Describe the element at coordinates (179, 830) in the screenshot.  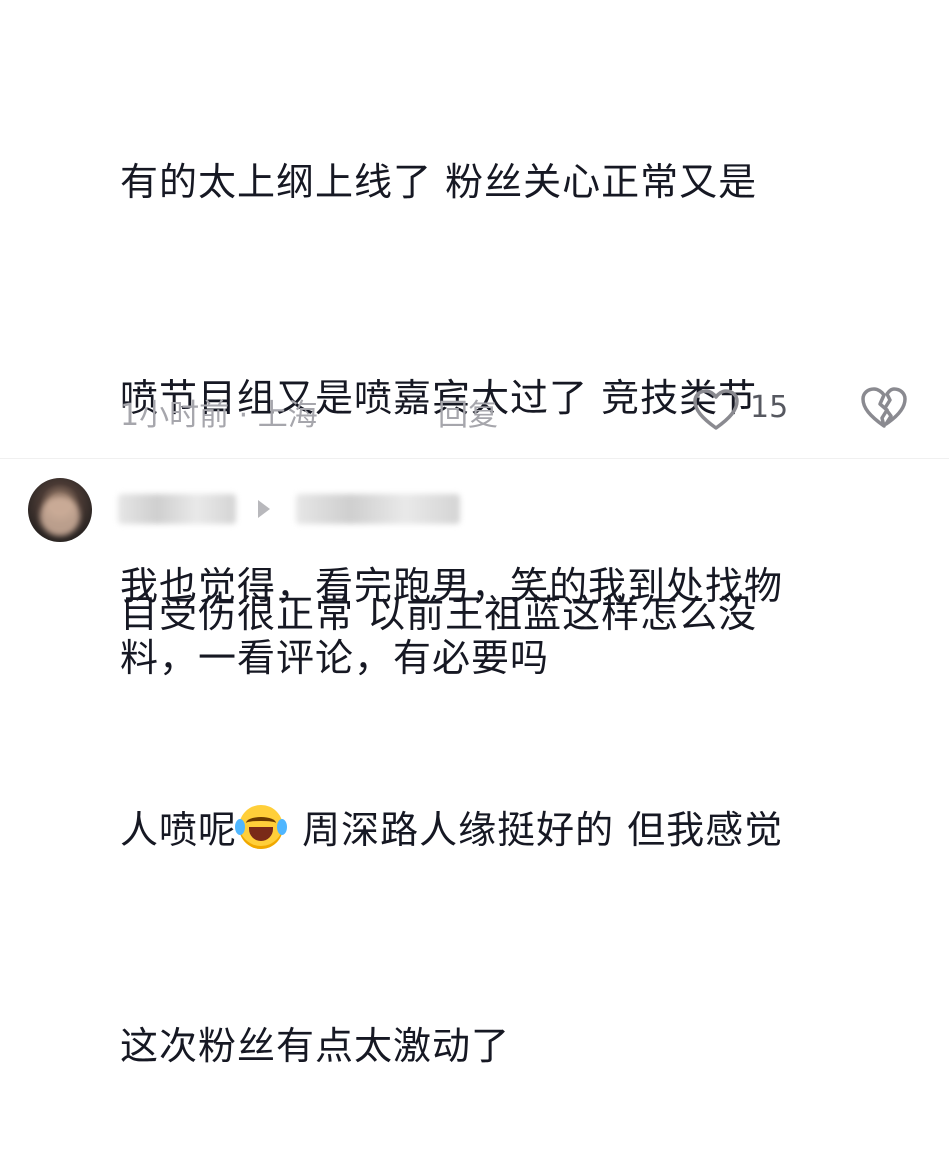
I see `comment-line-4a: 人喷呢` at that location.